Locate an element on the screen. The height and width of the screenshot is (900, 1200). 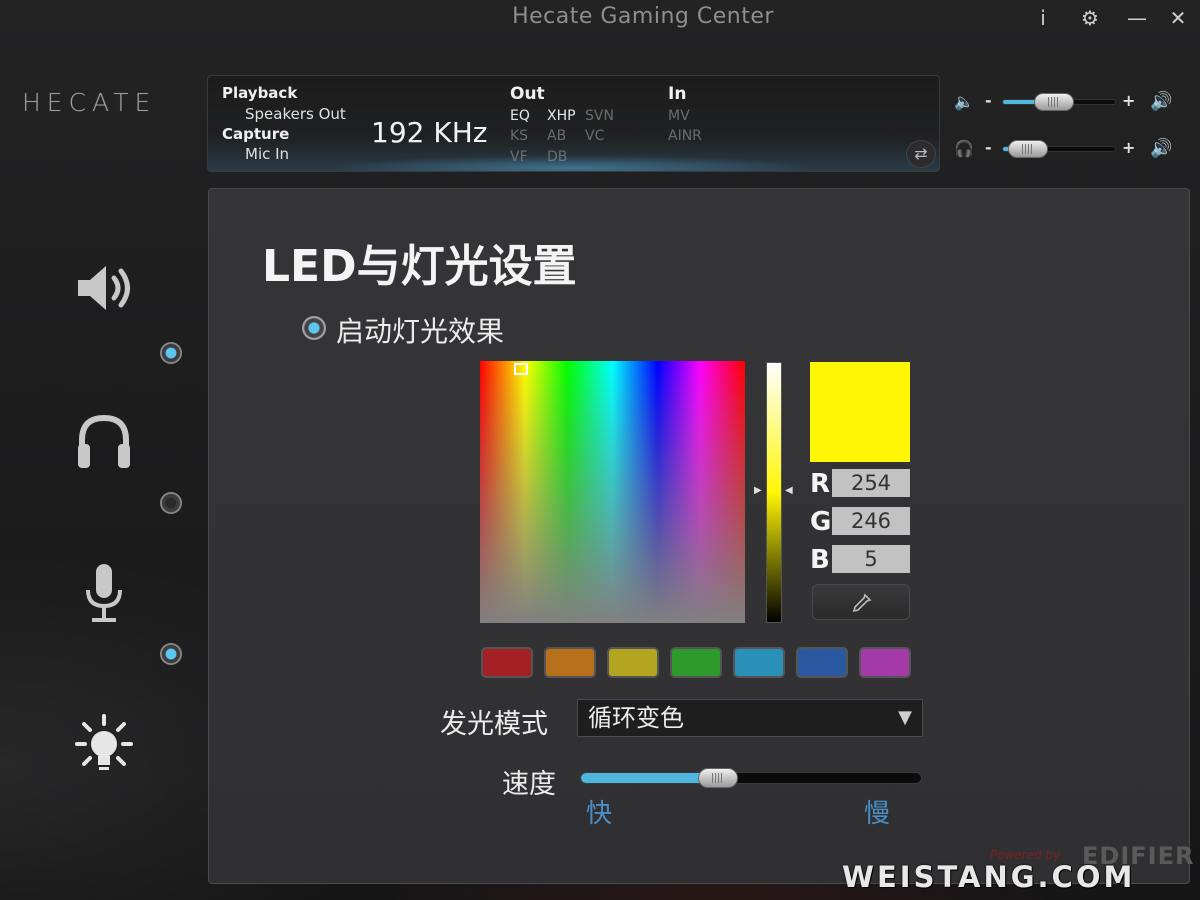
out-feature-eq: EQ is located at coordinates (520, 116).